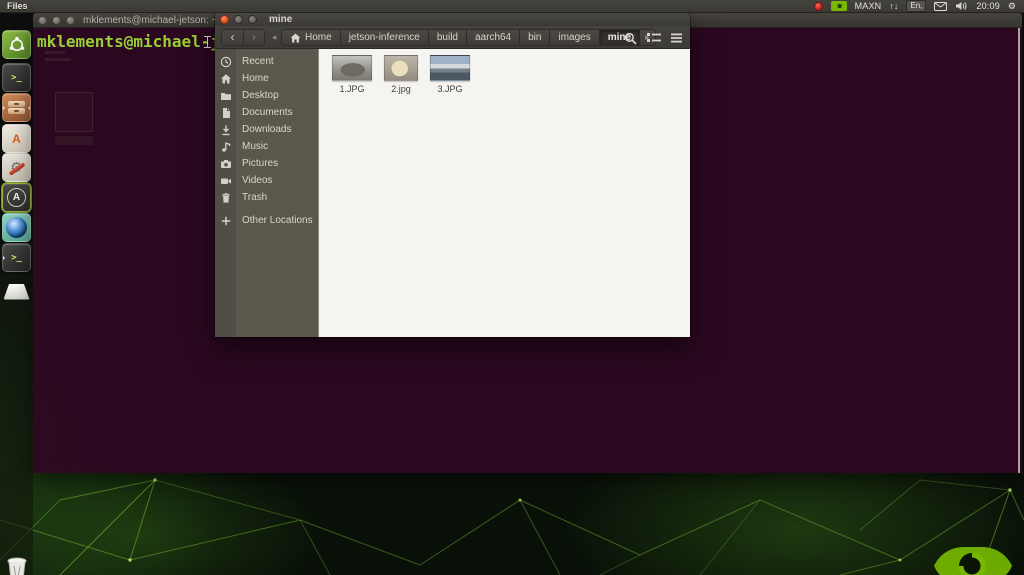 This screenshot has width=1024, height=575. I want to click on launcher-files-icon, so click(16, 107).